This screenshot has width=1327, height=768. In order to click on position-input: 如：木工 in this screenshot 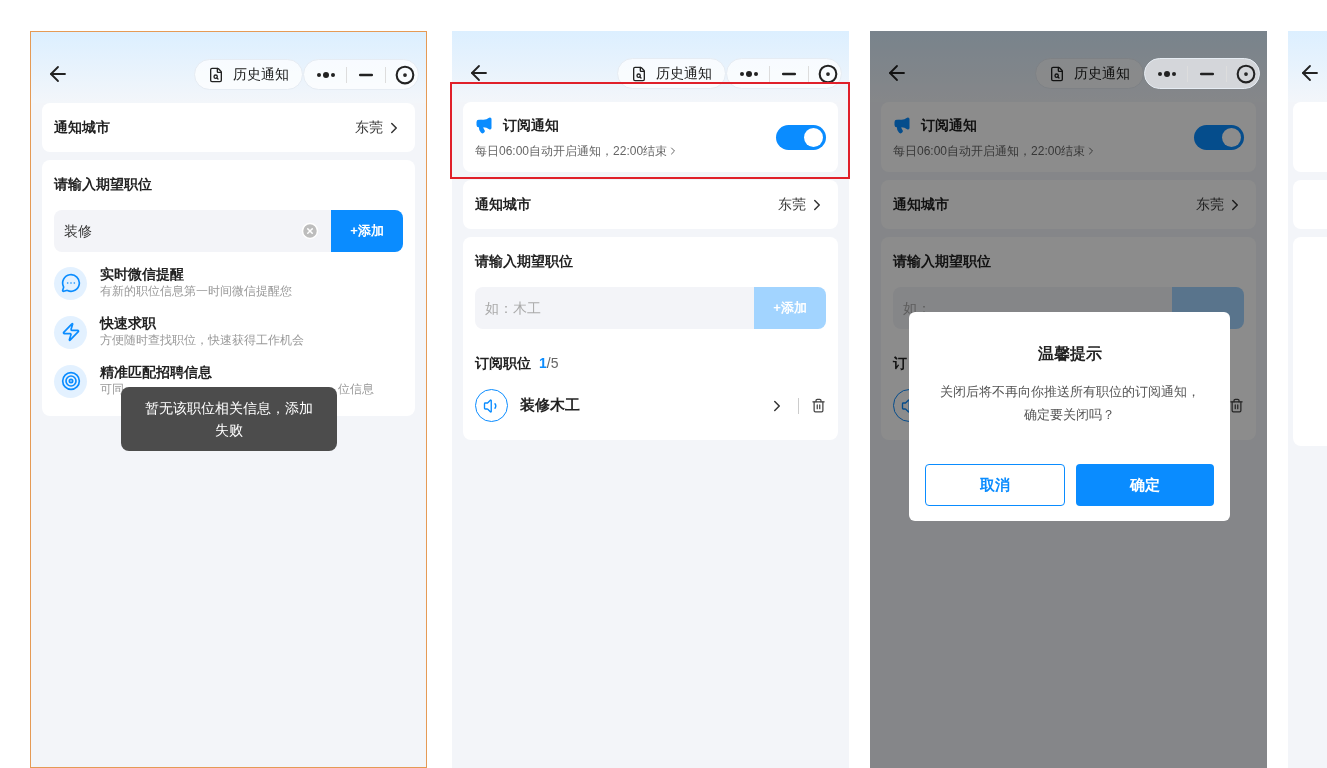, I will do `click(614, 308)`.